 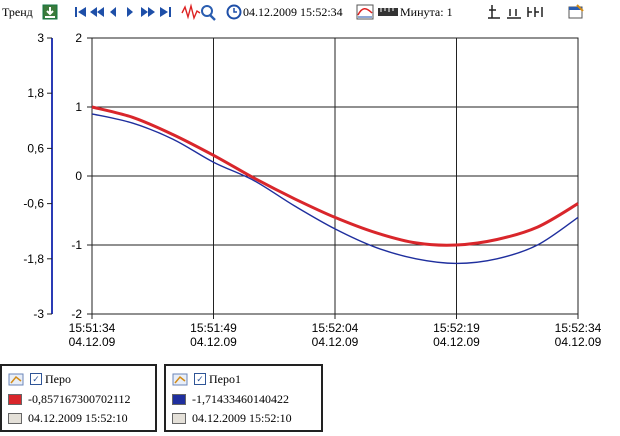 I want to click on y-tick-label-right-axis: 0, so click(x=78, y=176).